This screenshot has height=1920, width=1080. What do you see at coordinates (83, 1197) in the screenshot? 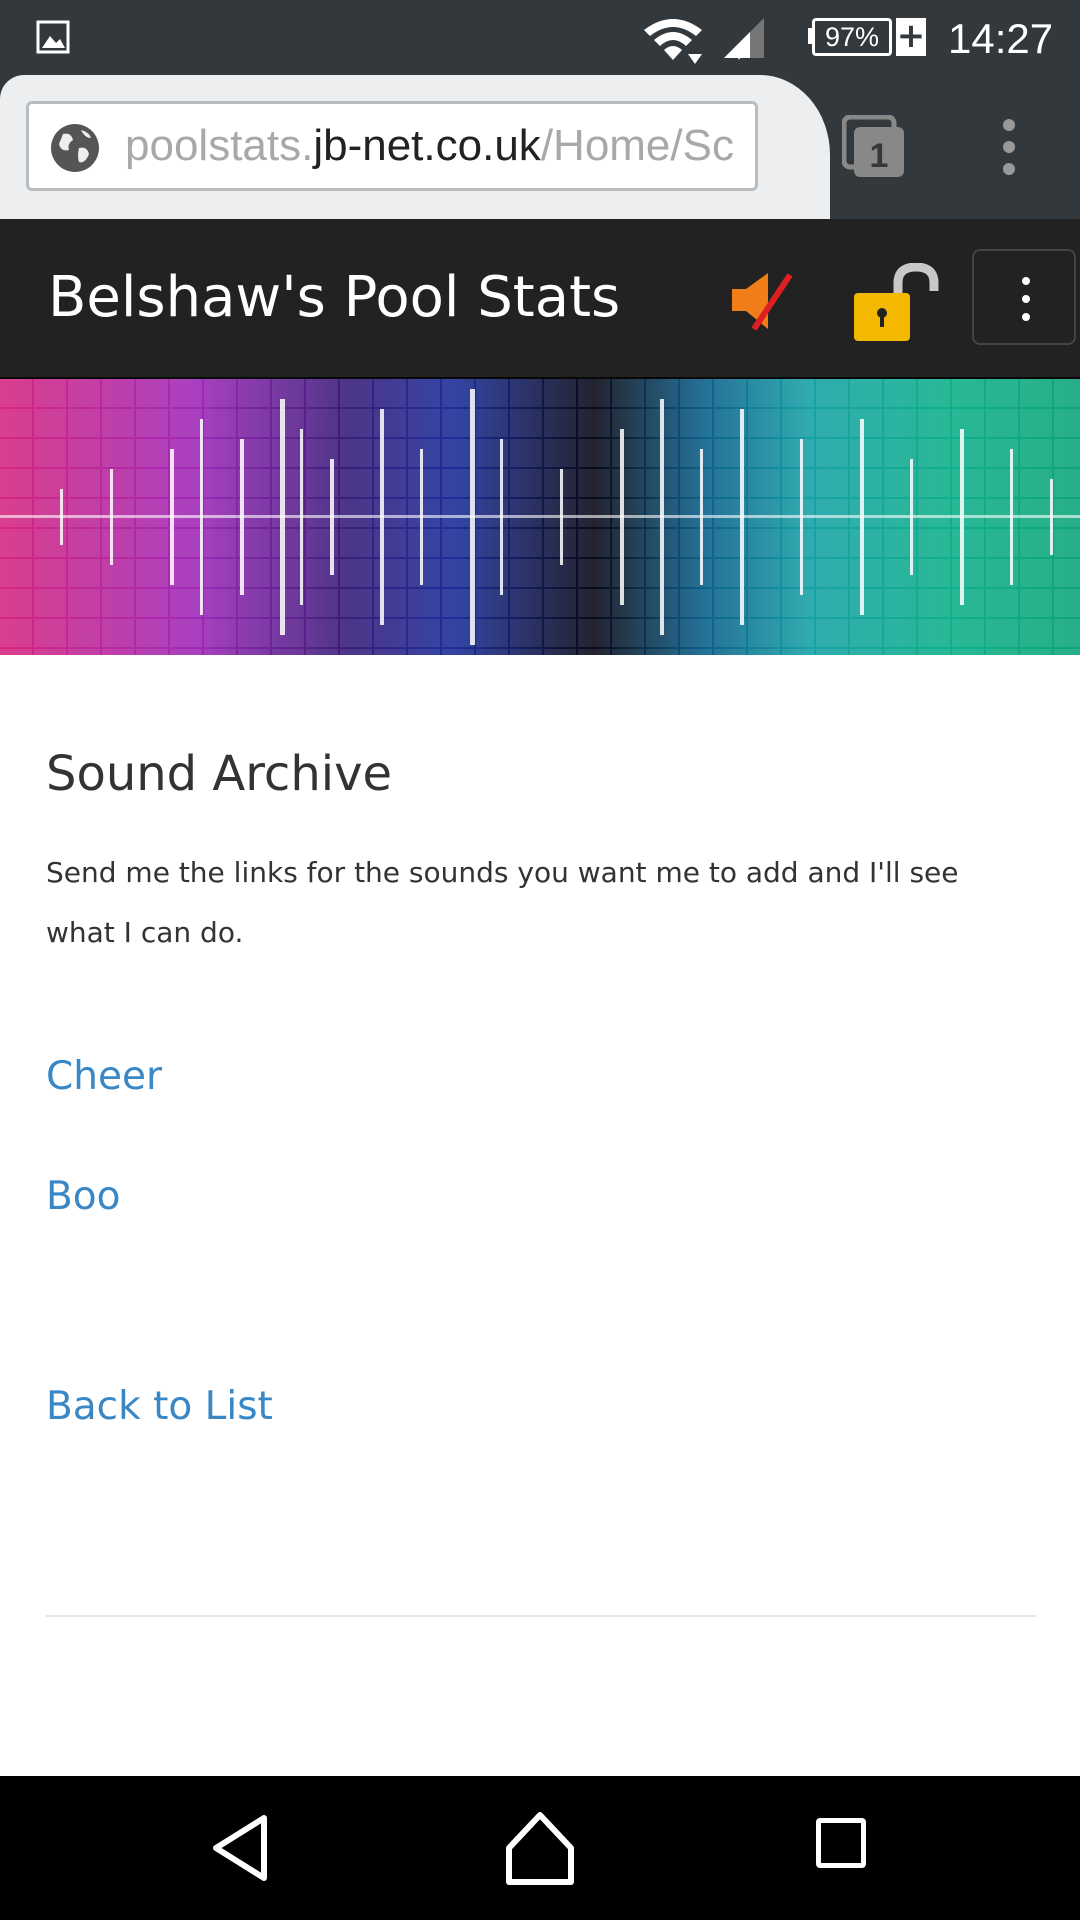
I see `sound-link-boo: Boo` at bounding box center [83, 1197].